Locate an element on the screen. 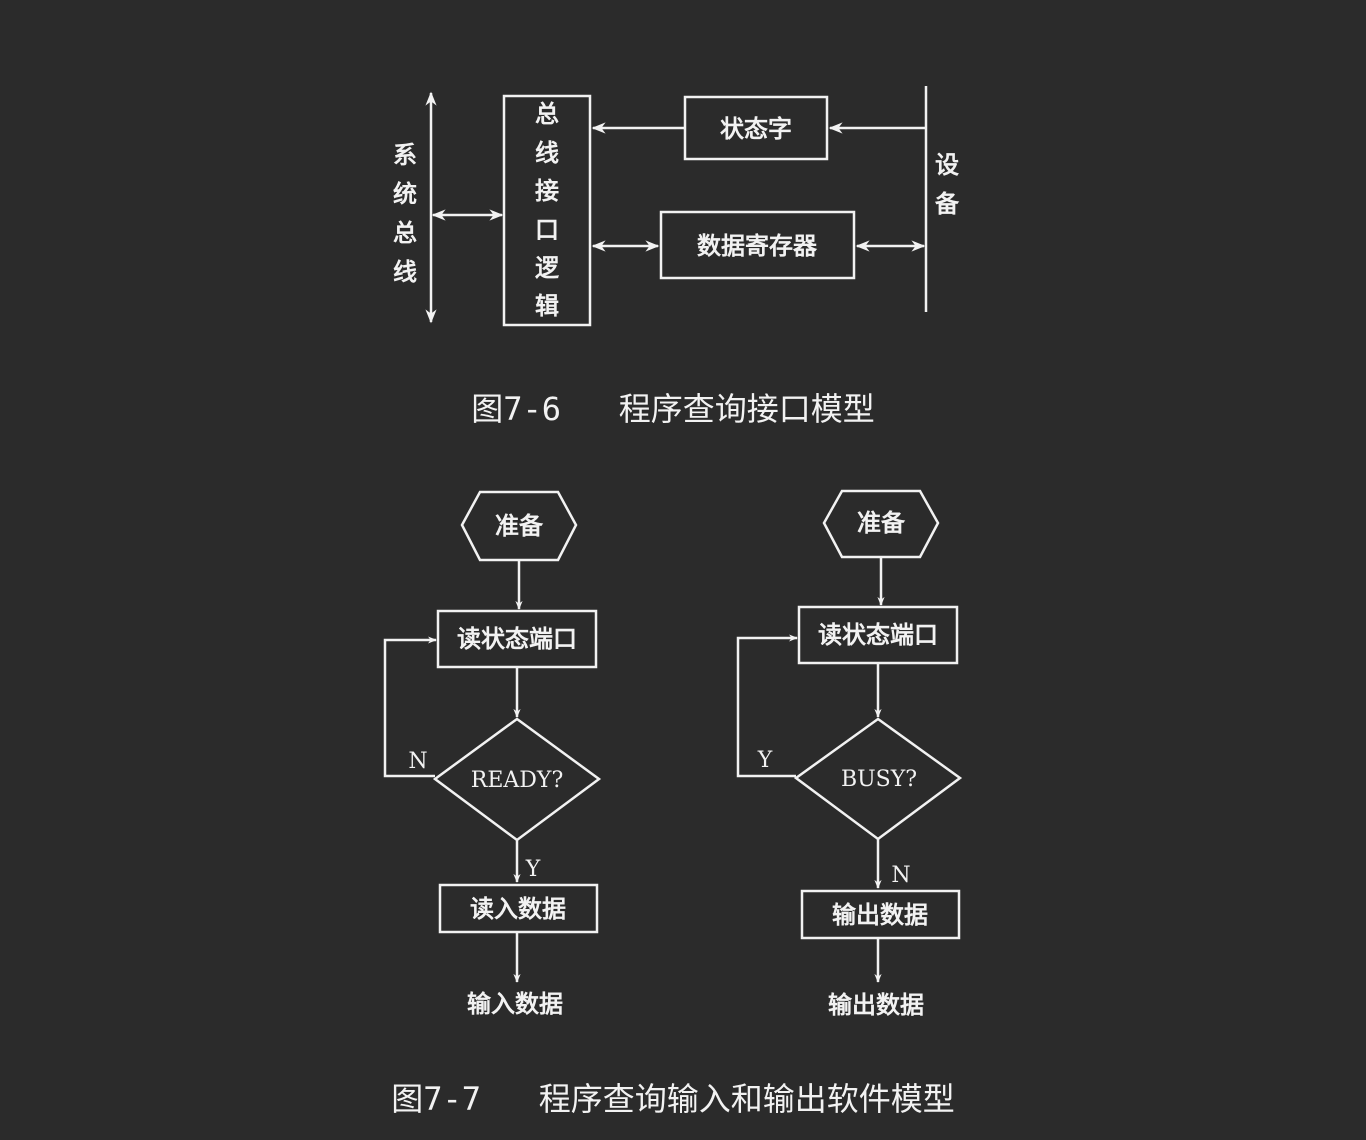 Image resolution: width=1366 pixels, height=1140 pixels. input-start-label: 准备 is located at coordinates (519, 526).